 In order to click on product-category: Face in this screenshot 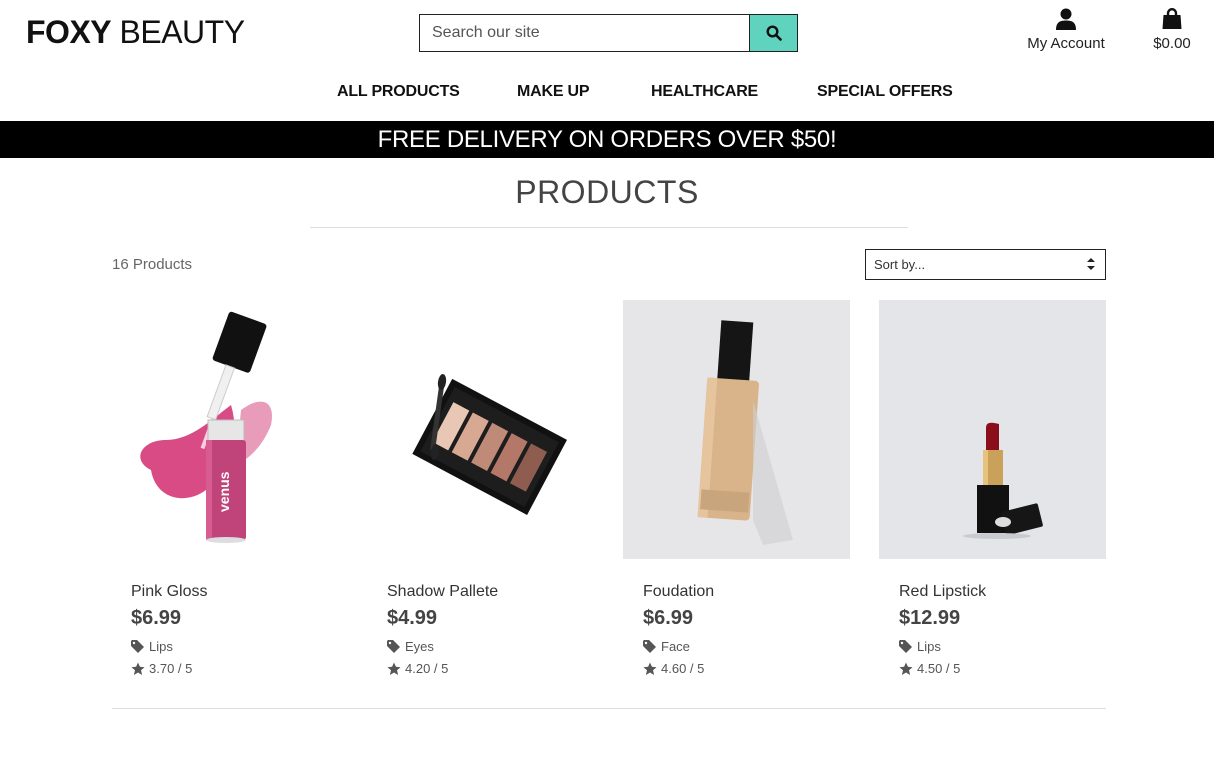, I will do `click(666, 646)`.